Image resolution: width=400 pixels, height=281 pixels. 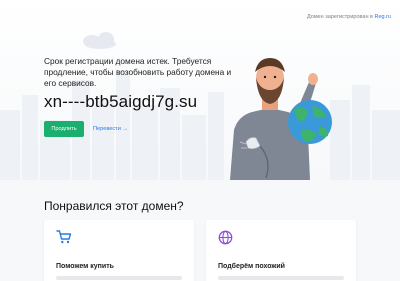 What do you see at coordinates (382, 17) in the screenshot?
I see `registrar-link: Reg.ru` at bounding box center [382, 17].